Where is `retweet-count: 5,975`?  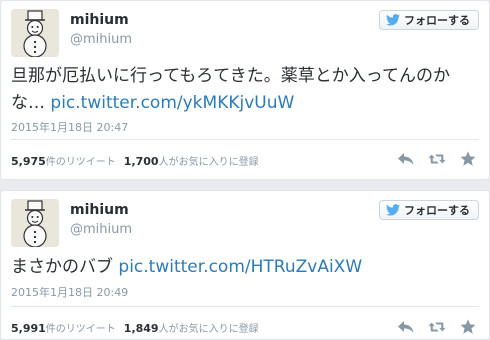 retweet-count: 5,975 is located at coordinates (28, 161).